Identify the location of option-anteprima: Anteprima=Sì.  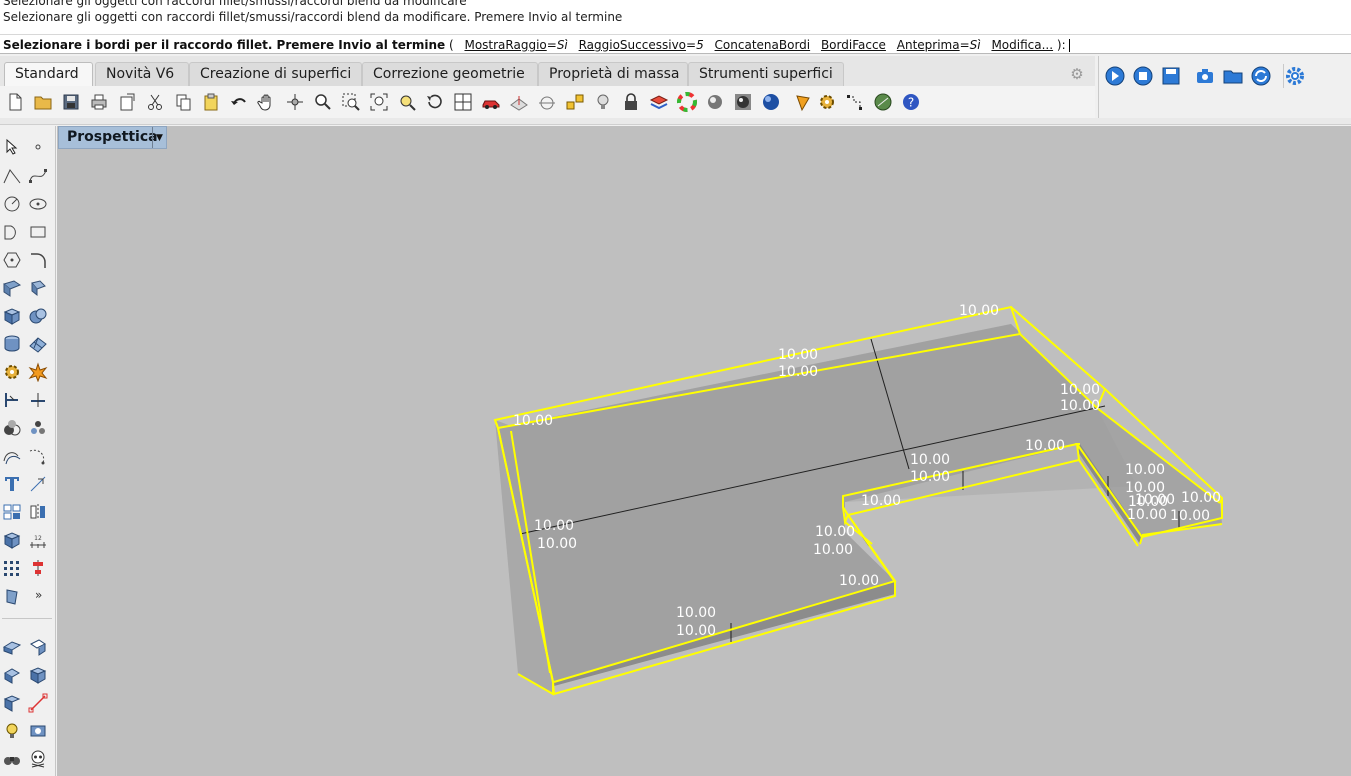
(939, 45).